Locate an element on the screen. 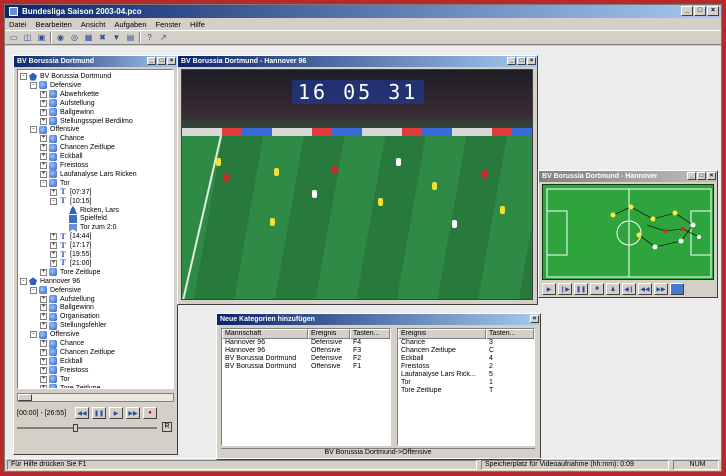 Image resolution: width=726 pixels, height=476 pixels. save-icon: ▣ is located at coordinates (41, 37).